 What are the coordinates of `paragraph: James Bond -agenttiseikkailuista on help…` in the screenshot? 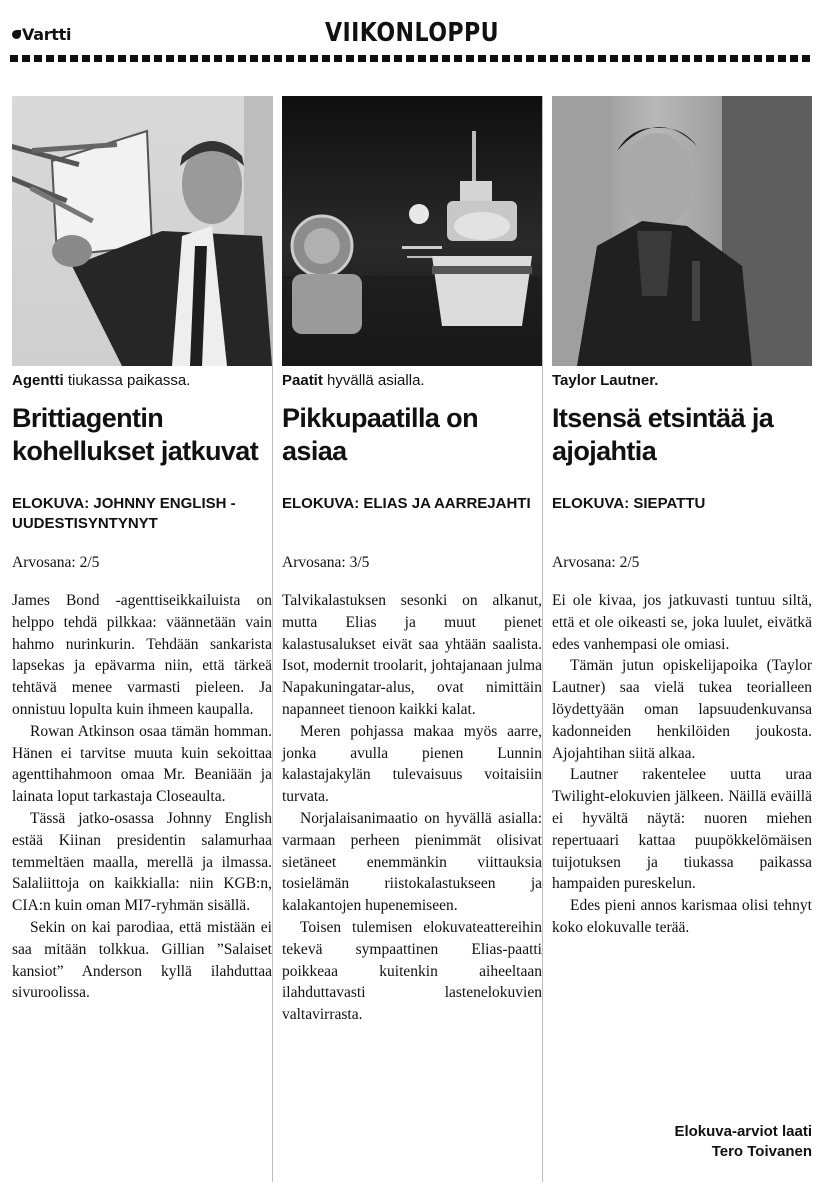 It's located at (142, 655).